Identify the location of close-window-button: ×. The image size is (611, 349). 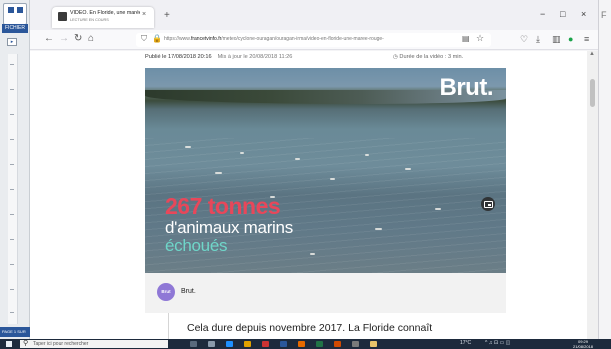
(583, 14).